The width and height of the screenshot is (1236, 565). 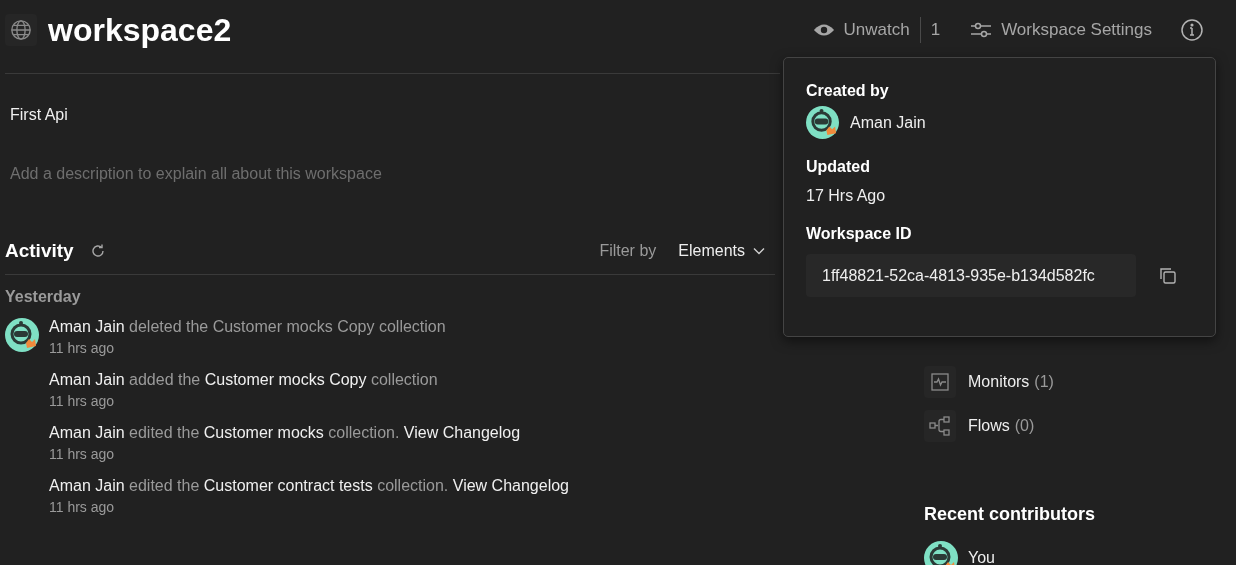 What do you see at coordinates (861, 30) in the screenshot?
I see `unwatch-button: Unwatch` at bounding box center [861, 30].